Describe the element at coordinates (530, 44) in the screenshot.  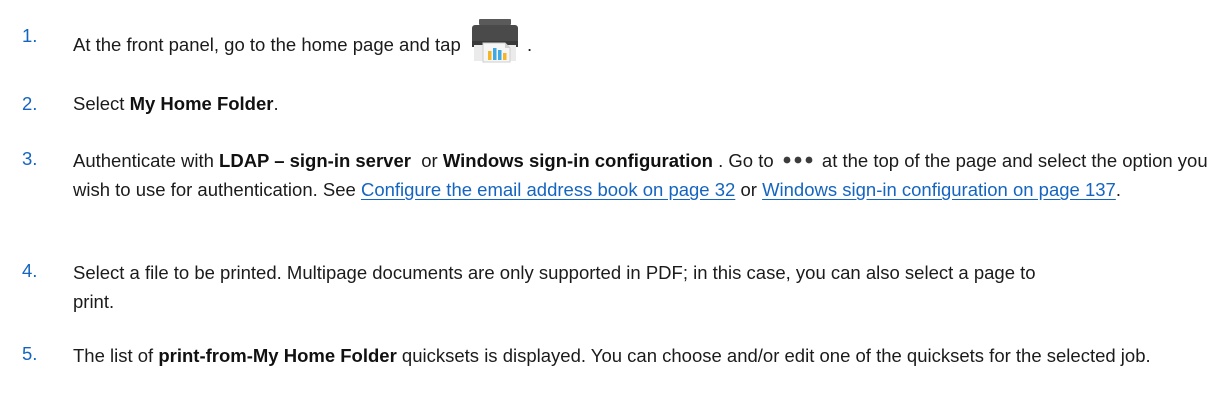
I see `step-1-period: .` at that location.